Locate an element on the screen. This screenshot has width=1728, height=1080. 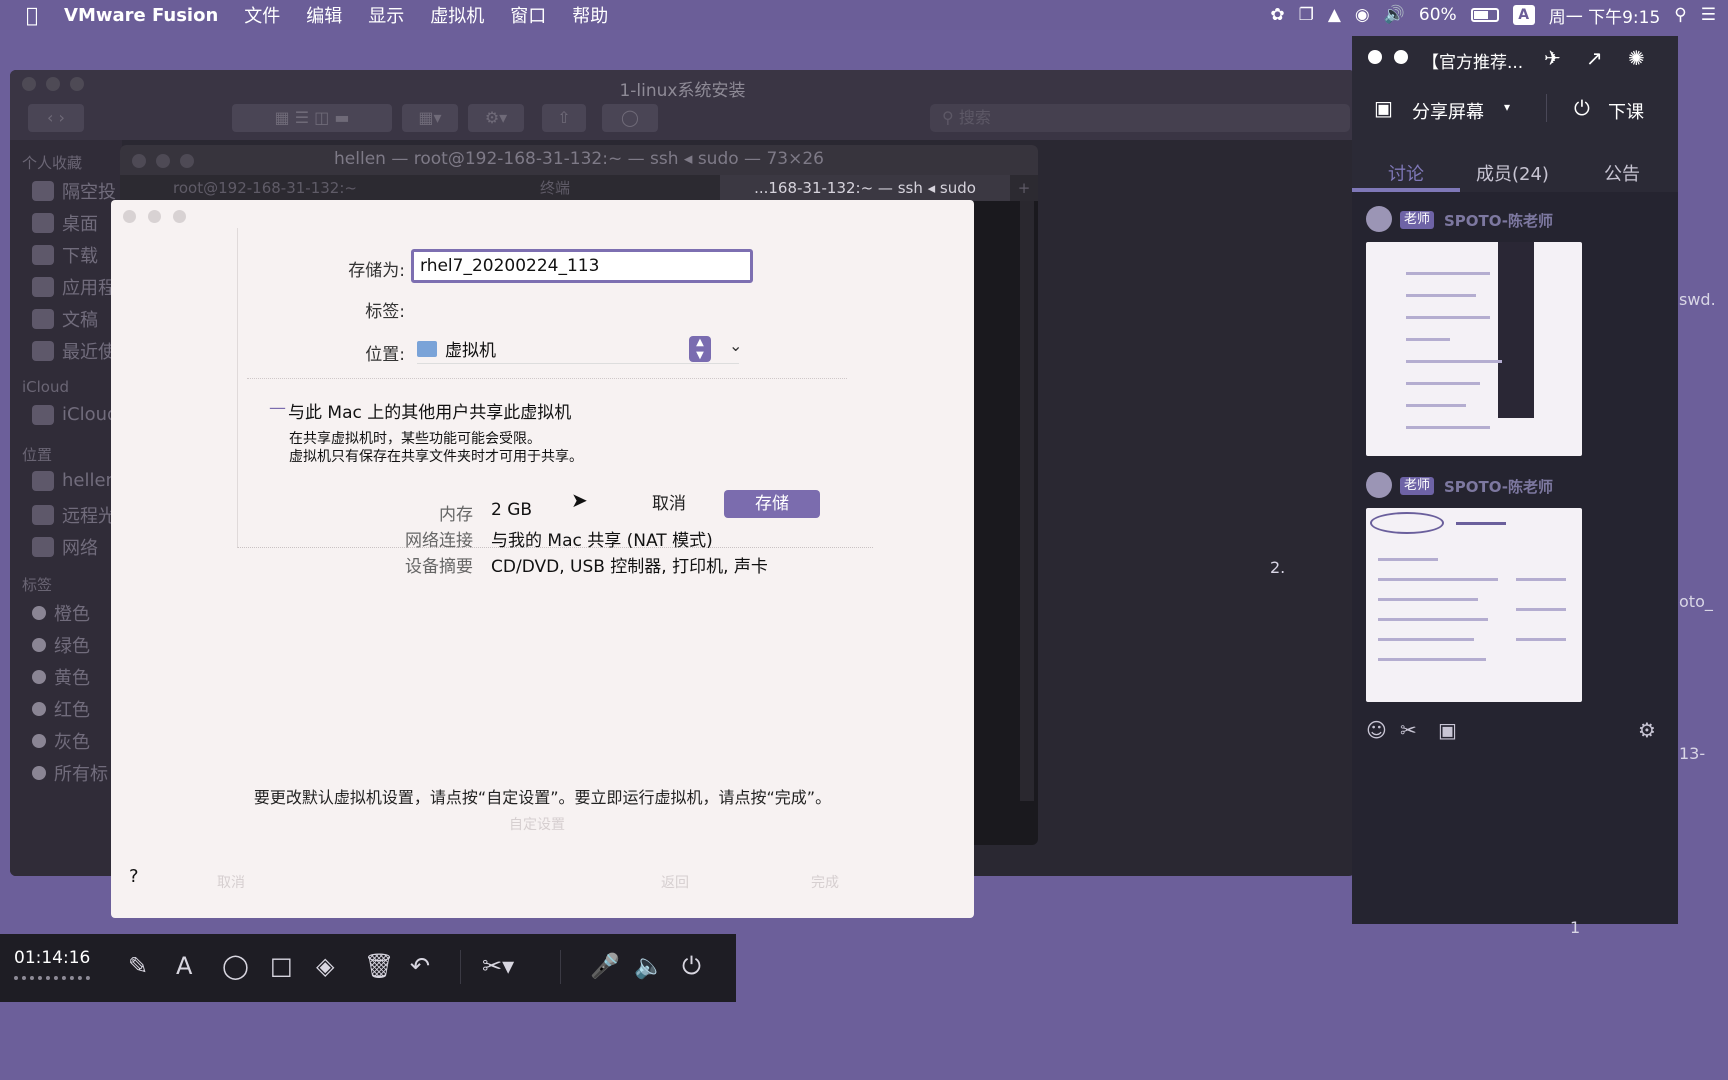
sidebar-item-airdrop: 隔空投 is located at coordinates (74, 191).